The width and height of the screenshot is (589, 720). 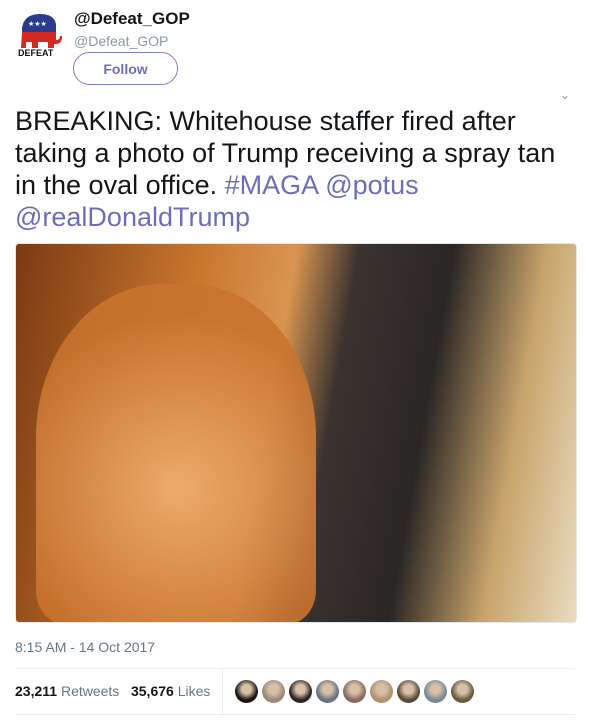 I want to click on chevron-down-icon: ⌄, so click(x=565, y=95).